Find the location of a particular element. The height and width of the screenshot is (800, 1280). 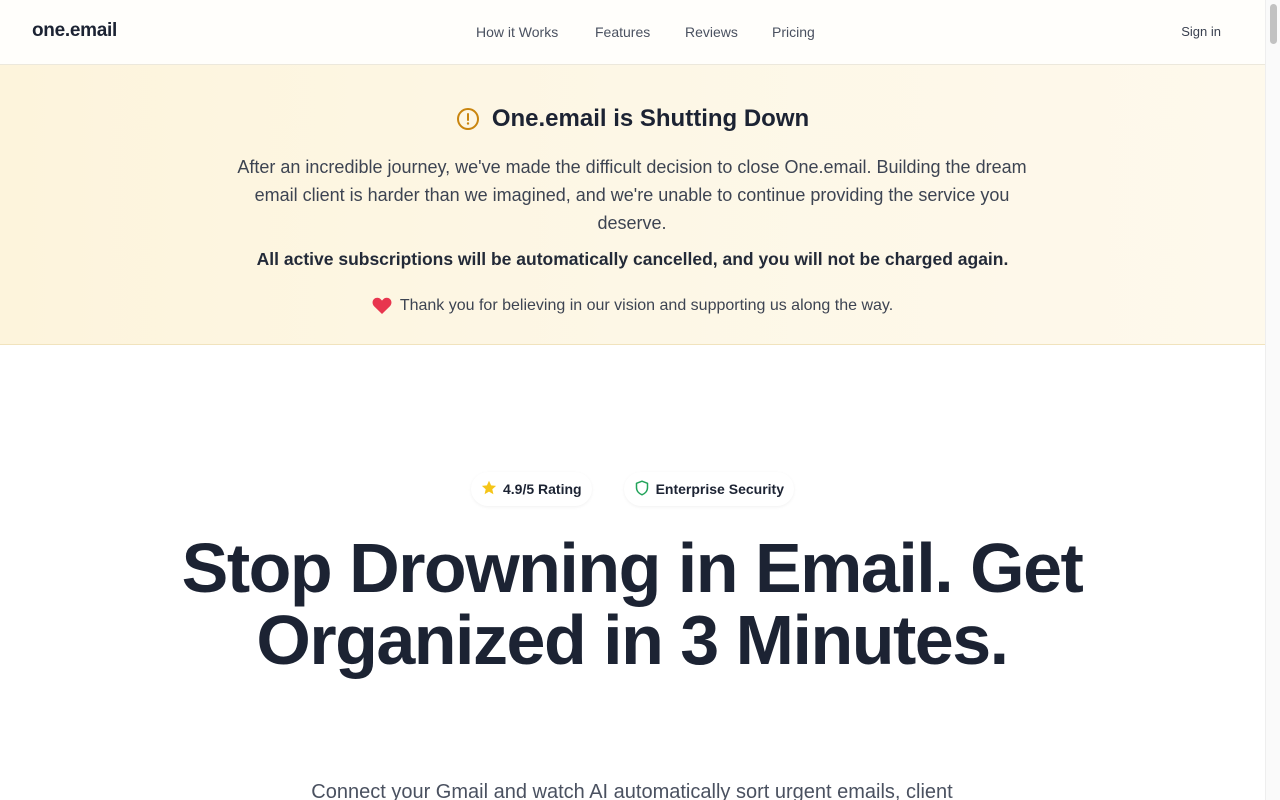

banner-title: One.email is Shutting Down is located at coordinates (650, 118).